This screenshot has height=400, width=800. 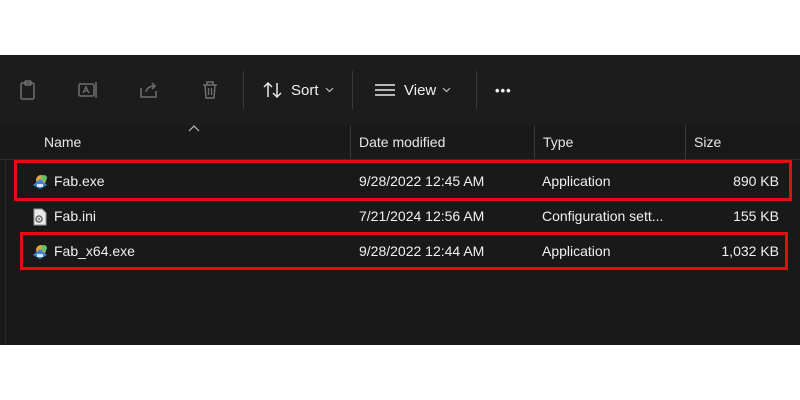 I want to click on sort-button: Sort, so click(x=298, y=90).